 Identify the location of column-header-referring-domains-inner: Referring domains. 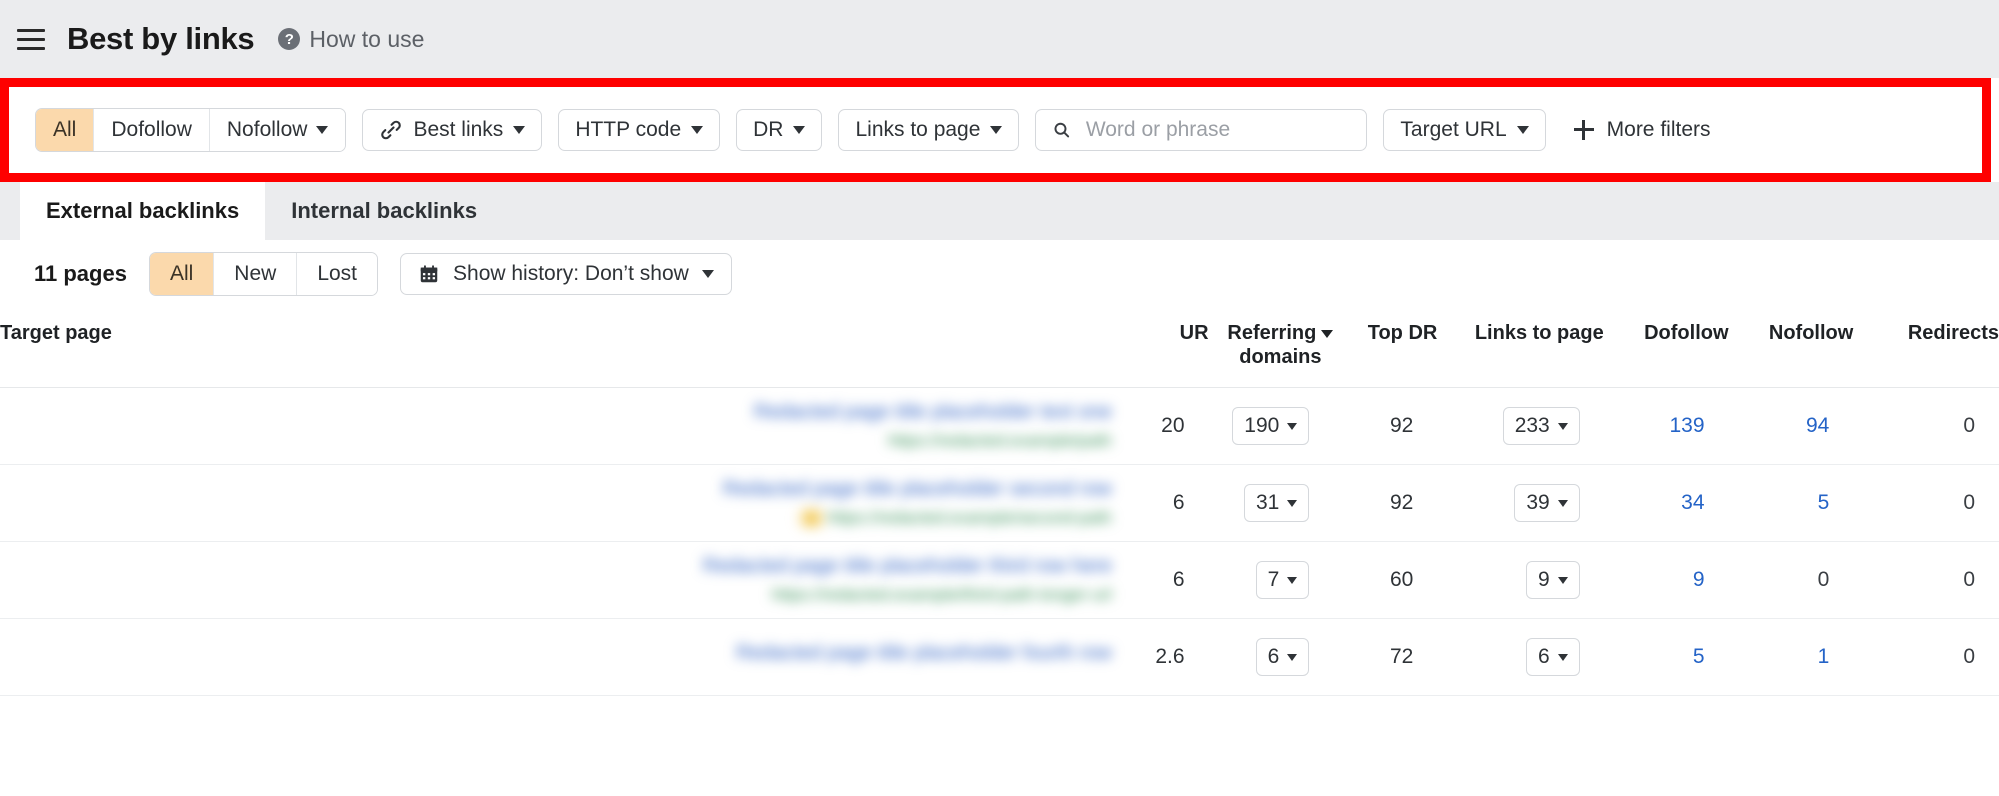
(1280, 345).